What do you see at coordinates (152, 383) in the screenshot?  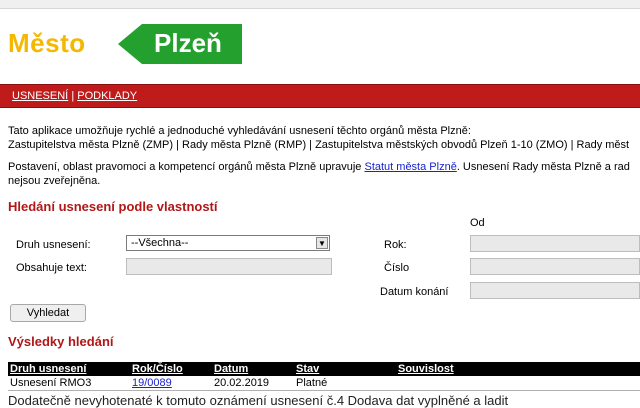 I see `row-rok-cislo-link: 19/0089` at bounding box center [152, 383].